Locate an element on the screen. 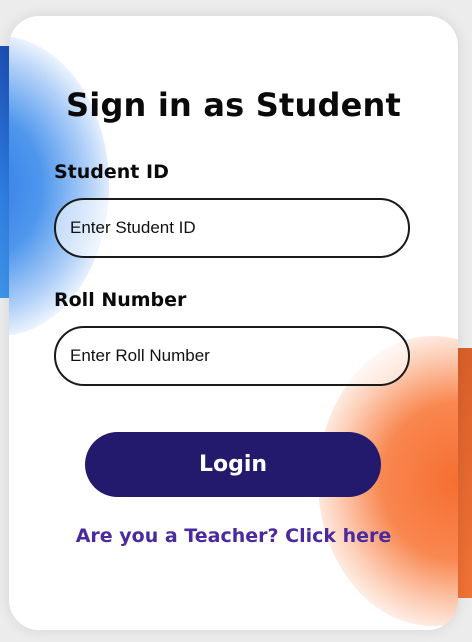  student-id-label: Student ID is located at coordinates (111, 172).